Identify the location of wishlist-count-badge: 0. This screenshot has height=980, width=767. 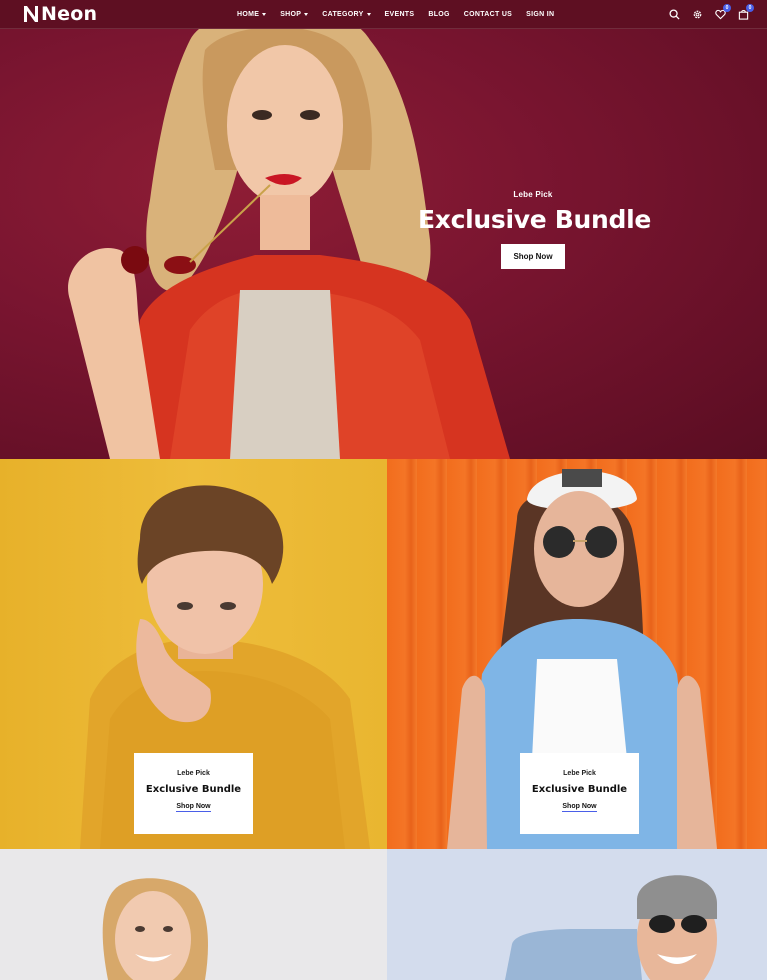
(727, 7).